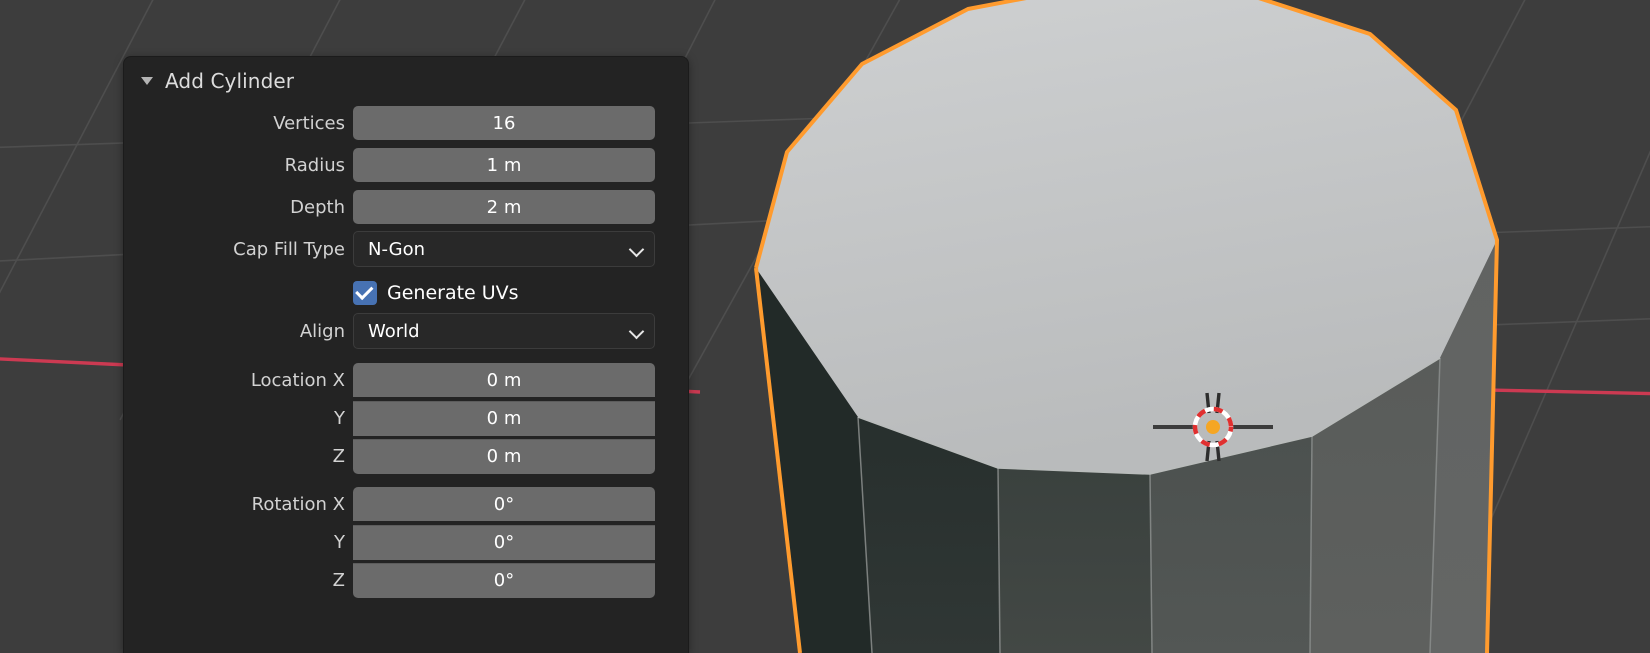 The height and width of the screenshot is (653, 1650). Describe the element at coordinates (504, 542) in the screenshot. I see `rotation-y-input: 0°` at that location.